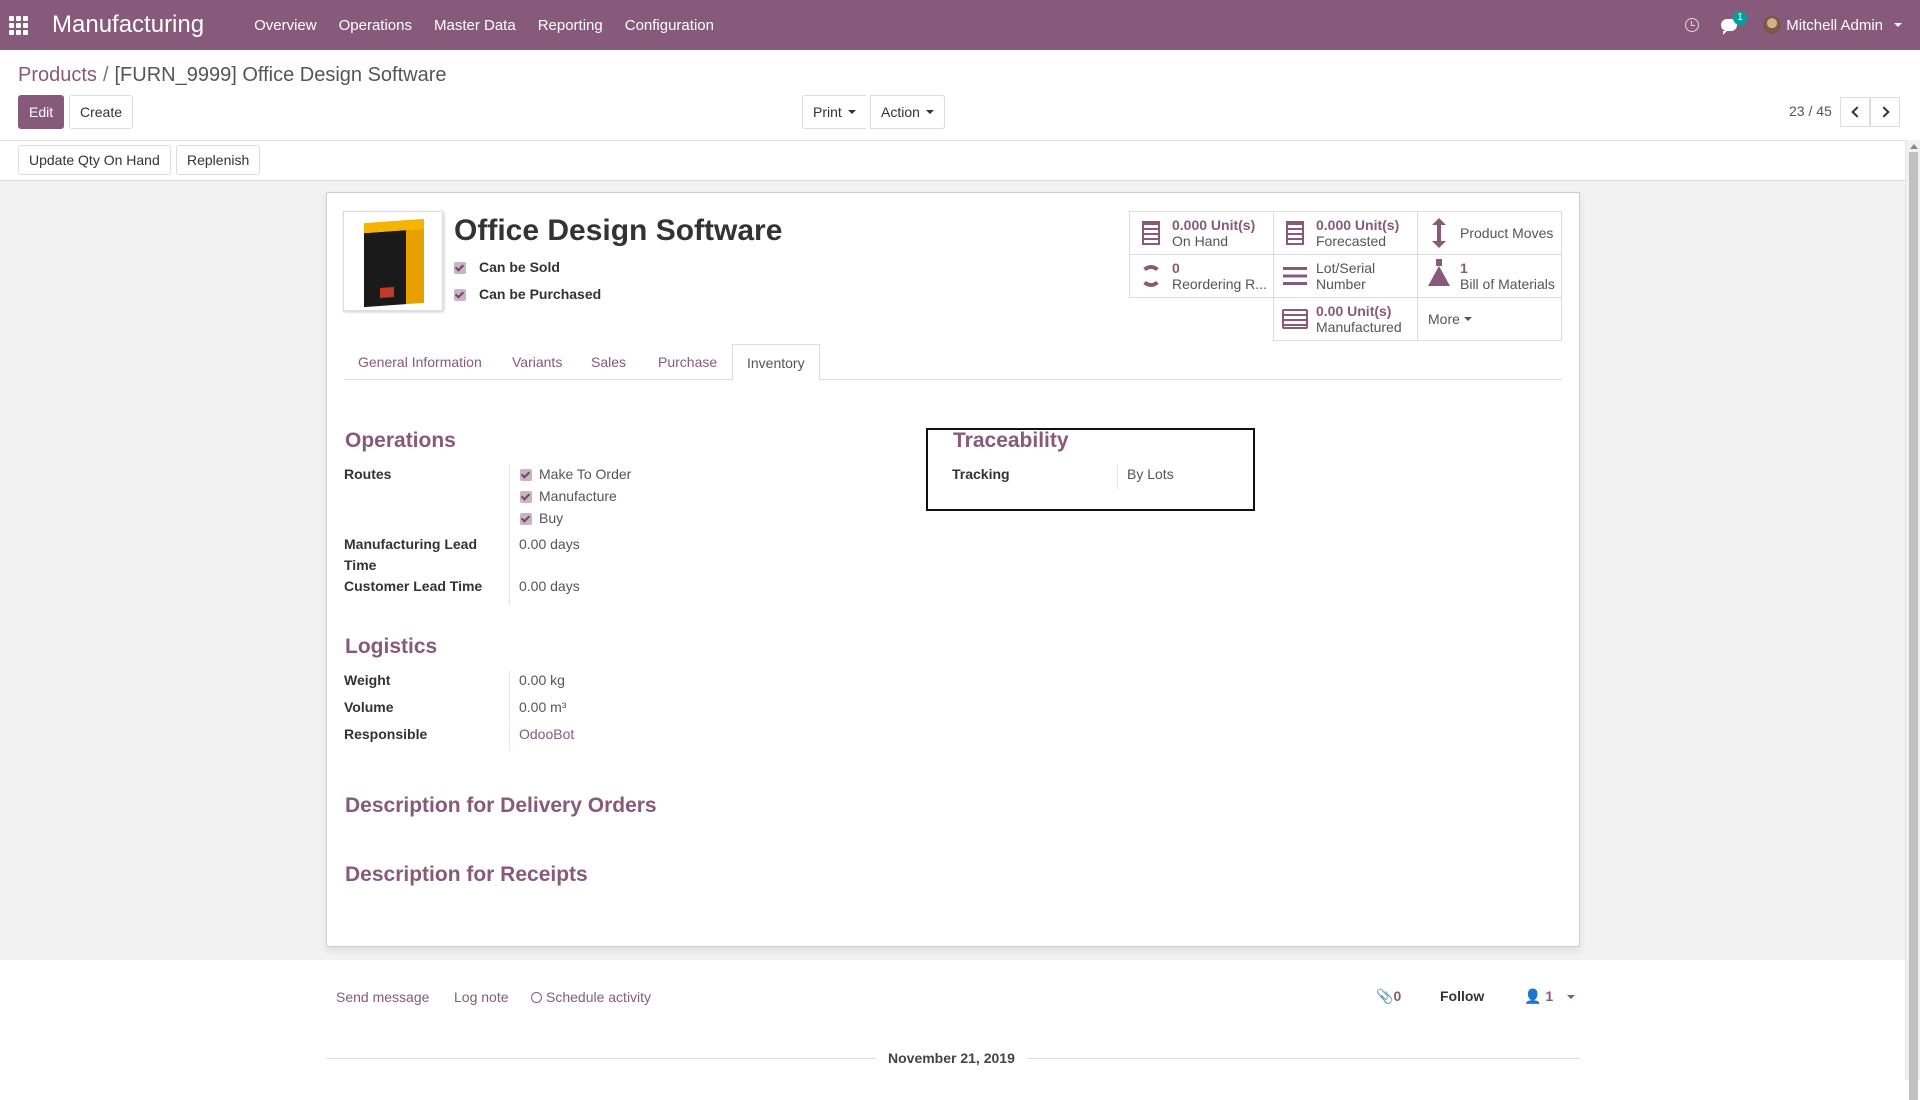  I want to click on message-date: November 21, 2019, so click(951, 1058).